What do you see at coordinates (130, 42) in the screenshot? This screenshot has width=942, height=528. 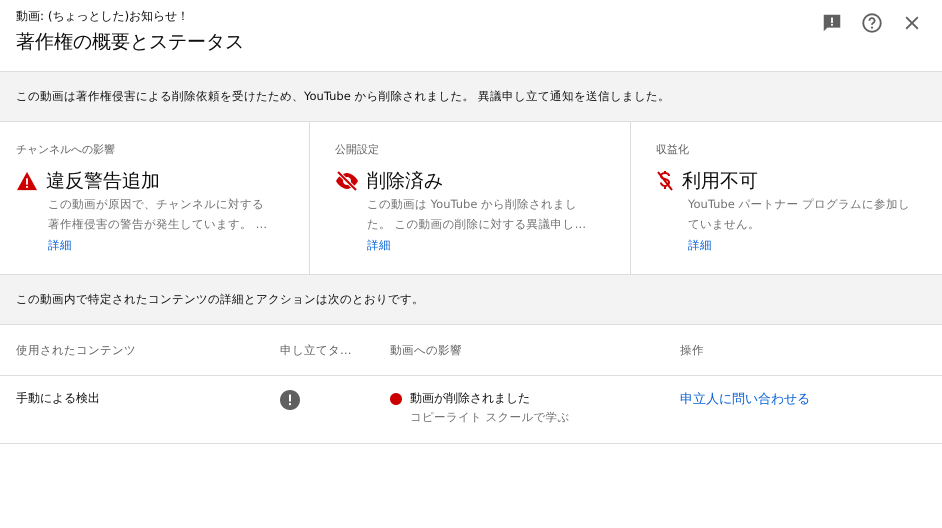 I see `dialog-title: 著作権の概要とステータス` at bounding box center [130, 42].